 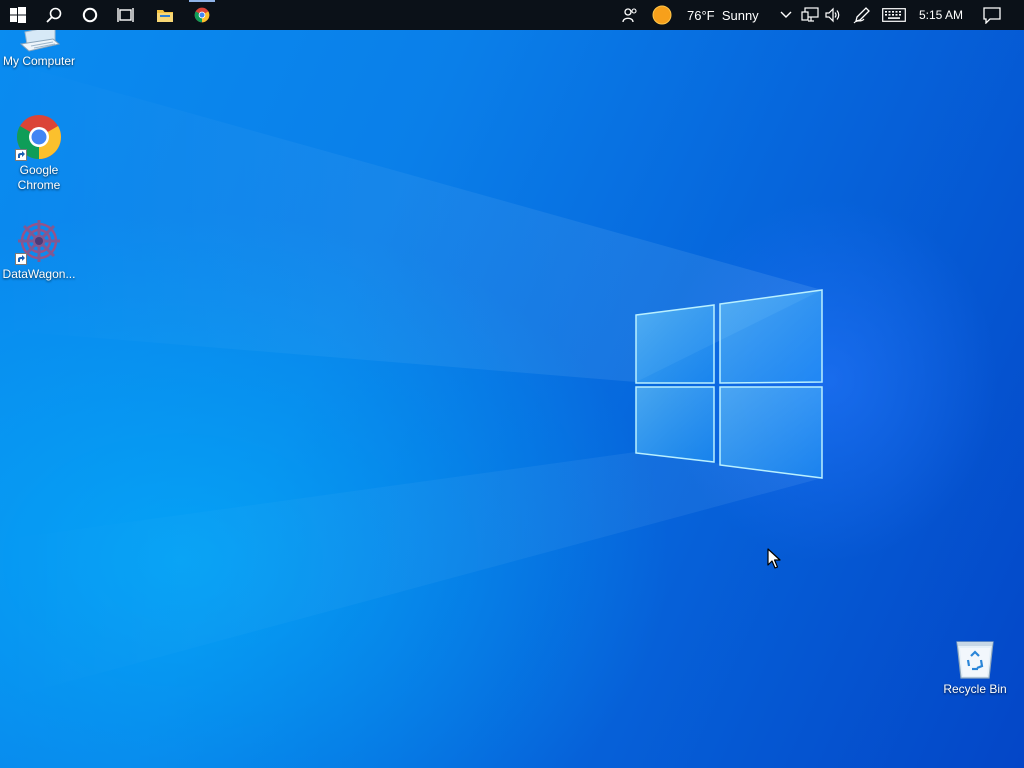 I want to click on people-button, so click(x=630, y=15).